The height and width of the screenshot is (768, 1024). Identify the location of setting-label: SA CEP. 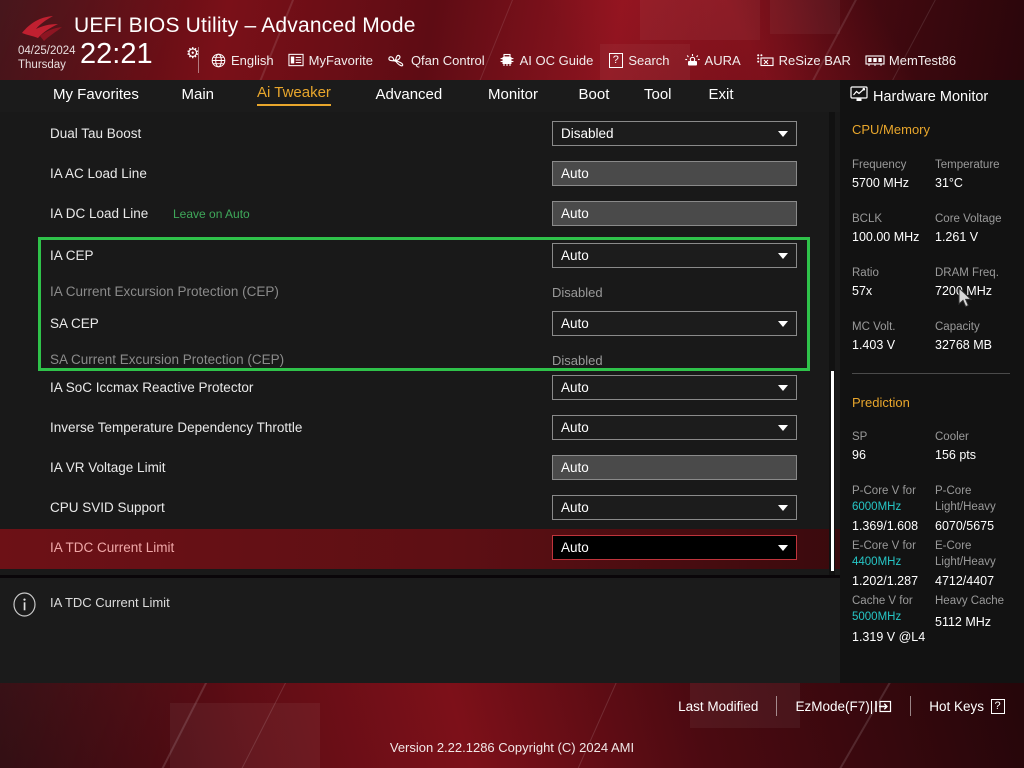
(74, 323).